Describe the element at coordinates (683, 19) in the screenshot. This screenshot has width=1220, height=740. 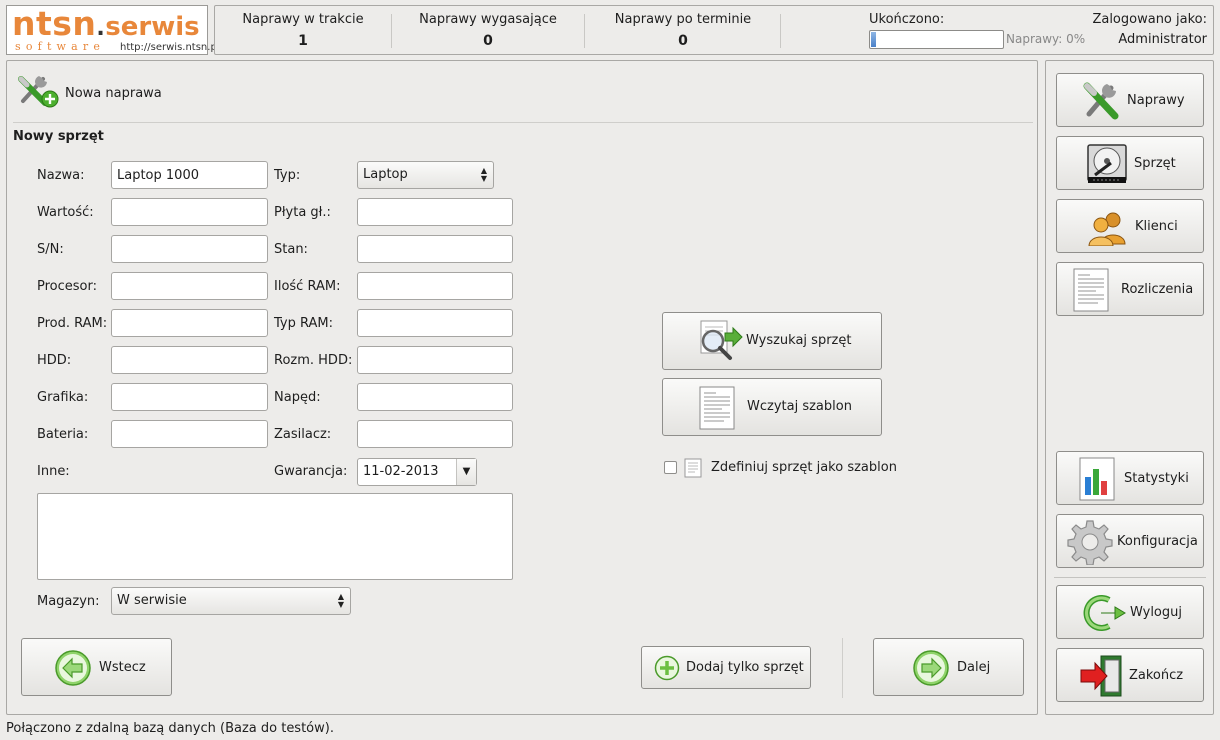
I see `stat-overdue-label: Naprawy po terminie` at that location.